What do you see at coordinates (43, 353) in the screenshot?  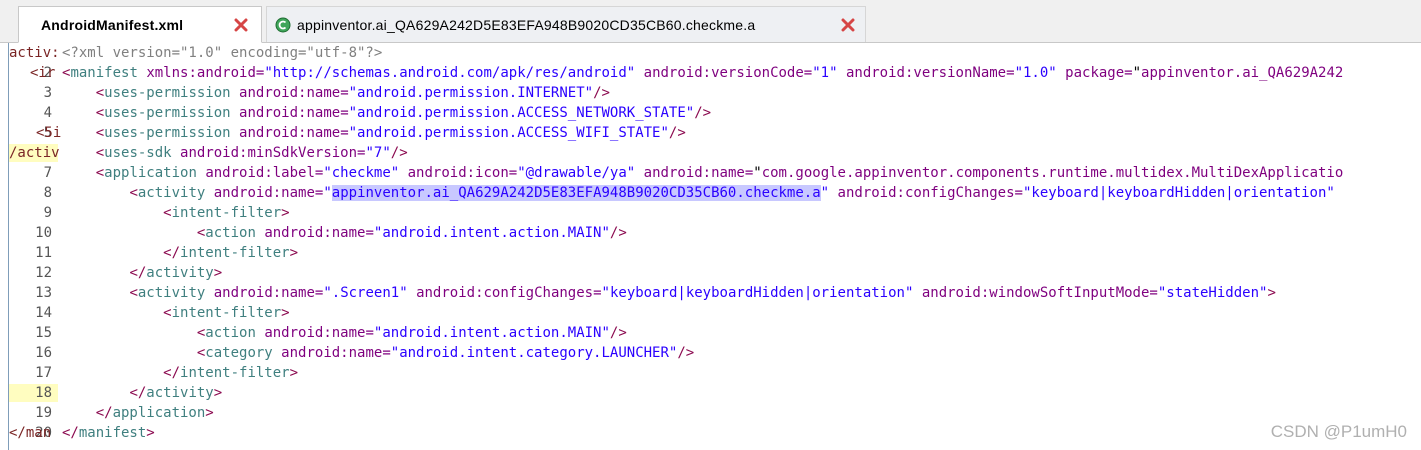 I see `line-number: 16` at bounding box center [43, 353].